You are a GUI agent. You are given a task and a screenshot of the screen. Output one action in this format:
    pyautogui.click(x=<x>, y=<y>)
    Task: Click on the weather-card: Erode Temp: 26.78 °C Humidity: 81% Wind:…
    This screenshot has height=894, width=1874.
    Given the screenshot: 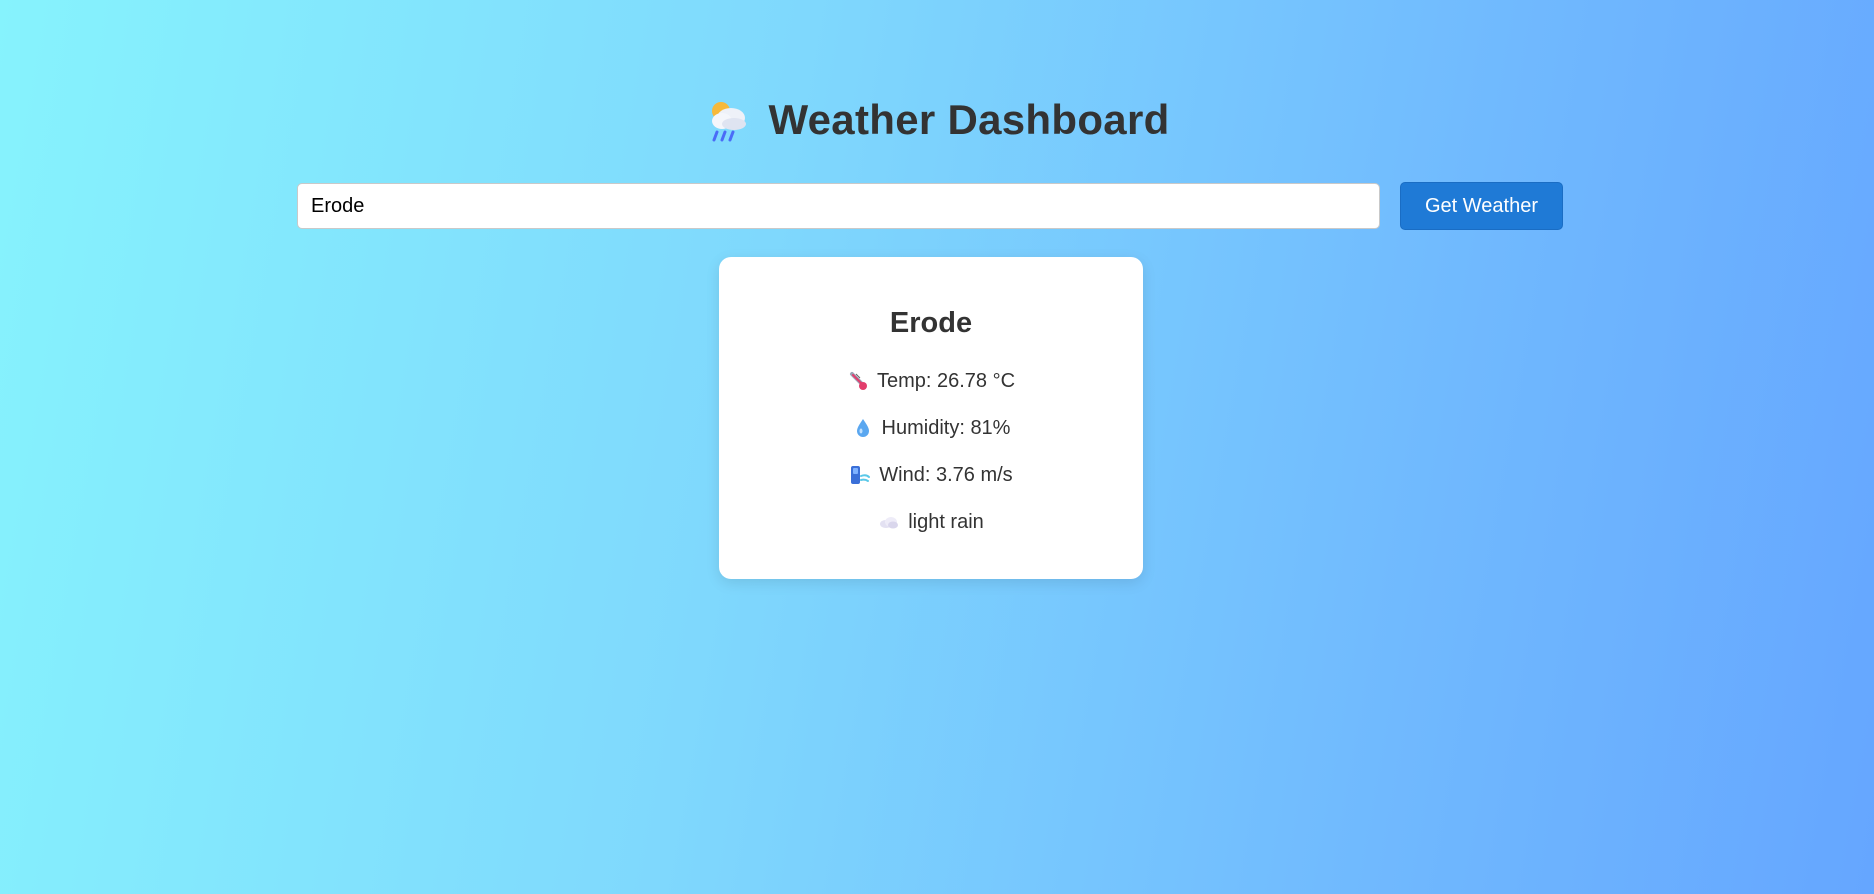 What is the action you would take?
    pyautogui.click(x=931, y=418)
    